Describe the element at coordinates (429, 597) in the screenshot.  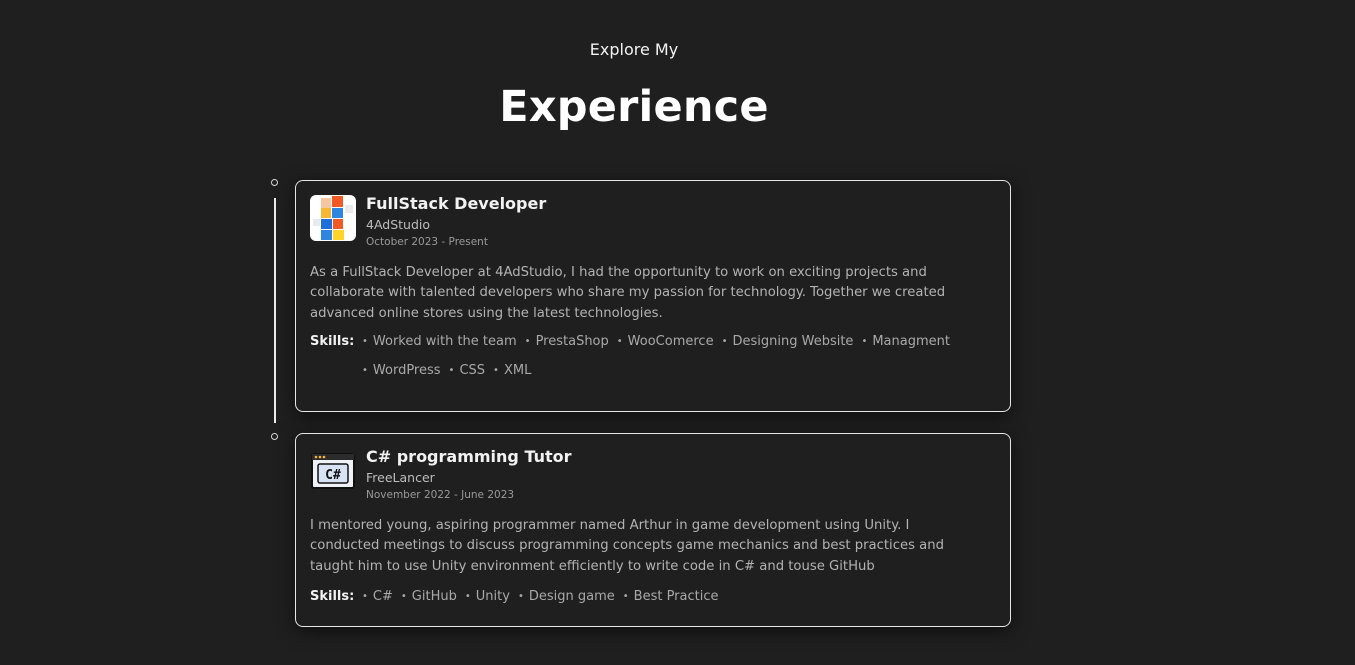
I see `skill-item: GitHub` at that location.